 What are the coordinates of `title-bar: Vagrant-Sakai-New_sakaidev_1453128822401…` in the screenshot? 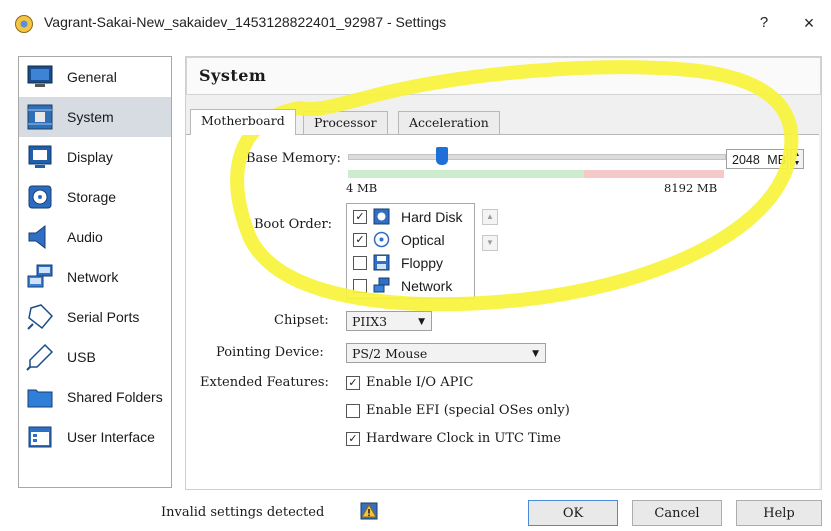 It's located at (415, 23).